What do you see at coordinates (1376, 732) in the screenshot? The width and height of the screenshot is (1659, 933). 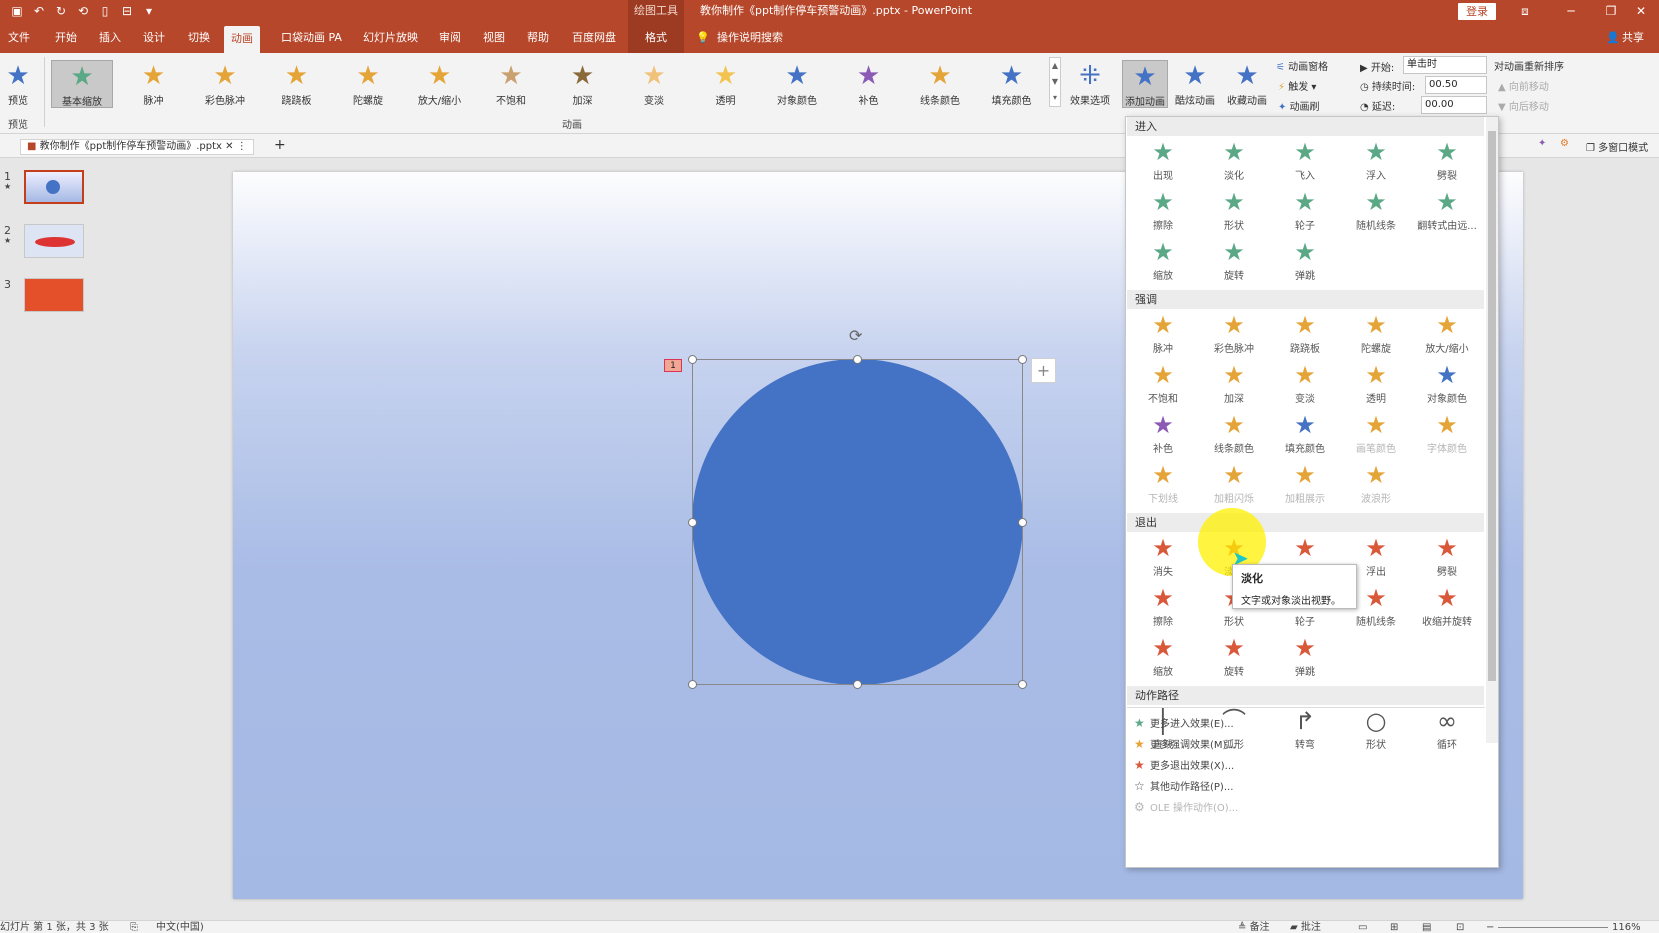 I see `animation-effect-item: ○ 形状` at bounding box center [1376, 732].